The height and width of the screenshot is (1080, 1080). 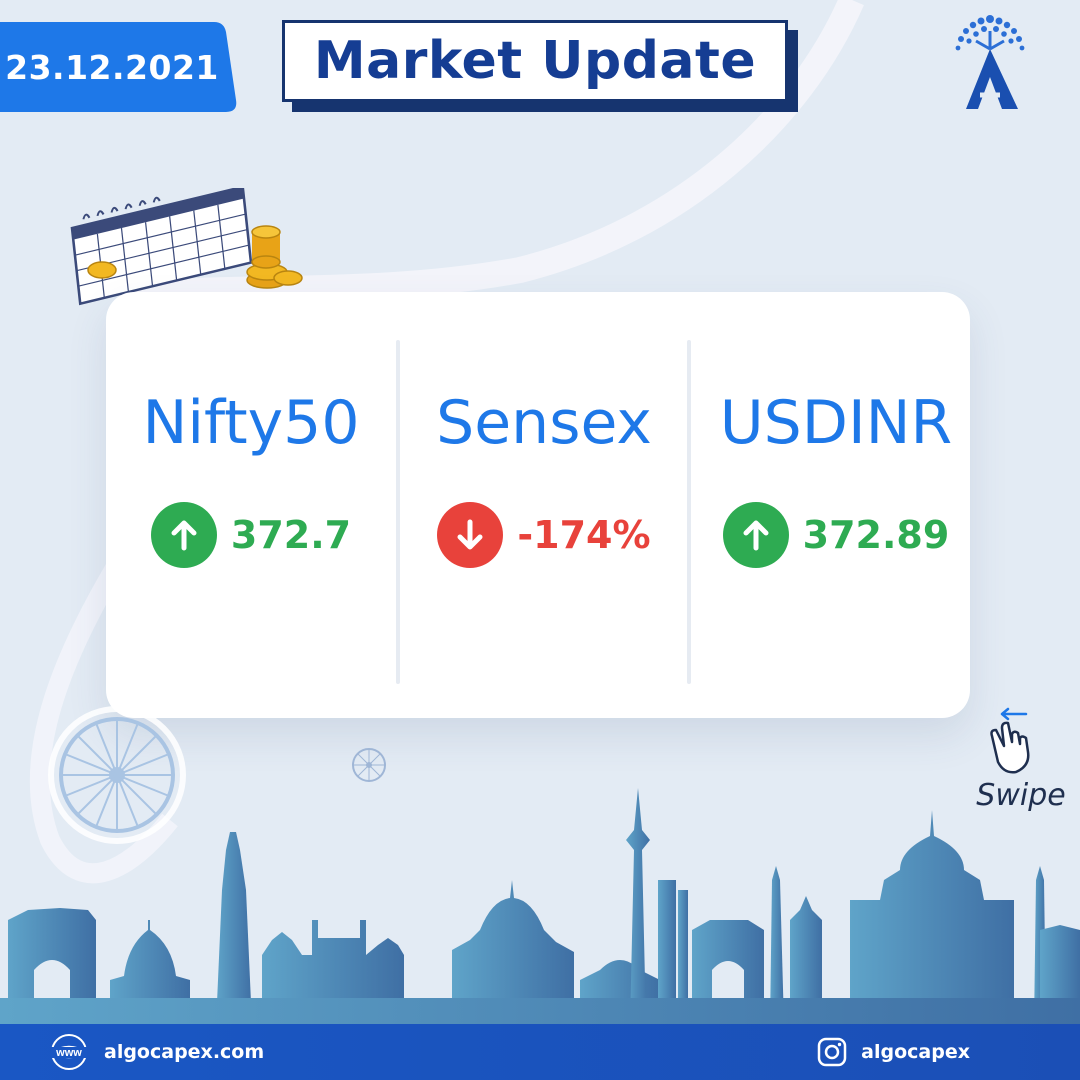 I want to click on market-column-nifty50: Nifty50 372.7, so click(x=251, y=505).